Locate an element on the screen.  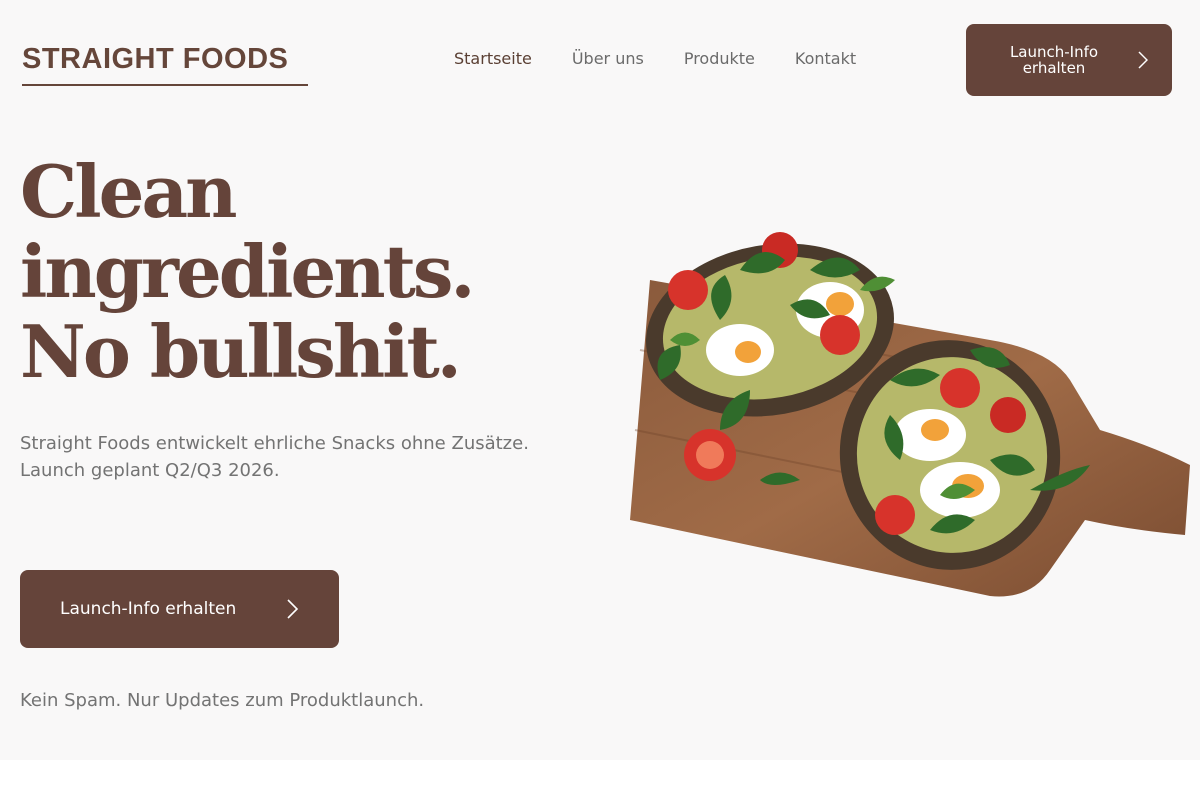
nav-item-ueber-uns: Über uns is located at coordinates (608, 59).